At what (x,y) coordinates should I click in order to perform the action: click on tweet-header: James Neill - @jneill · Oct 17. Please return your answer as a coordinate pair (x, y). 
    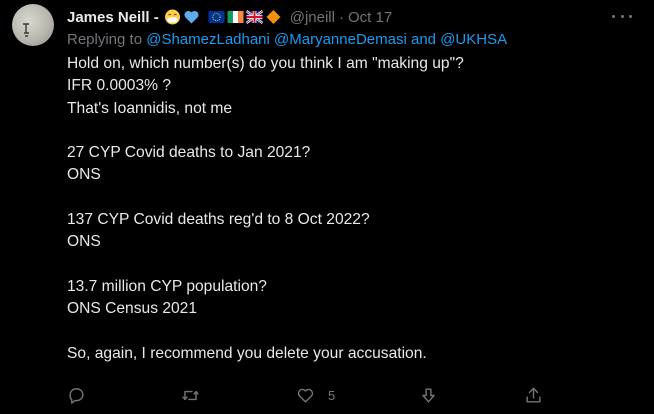
    Looking at the image, I should click on (229, 17).